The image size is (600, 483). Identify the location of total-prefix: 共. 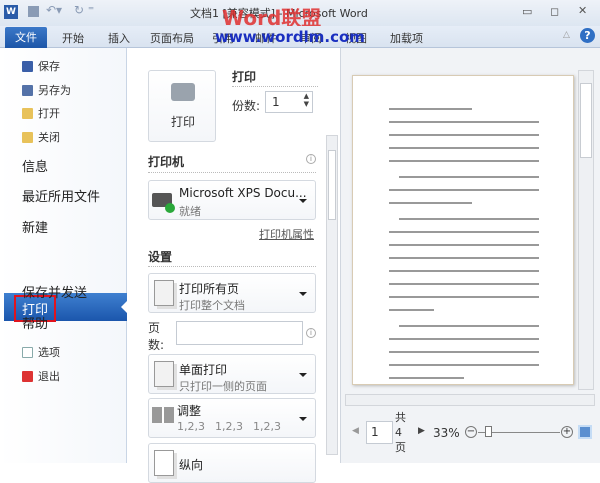
(400, 417).